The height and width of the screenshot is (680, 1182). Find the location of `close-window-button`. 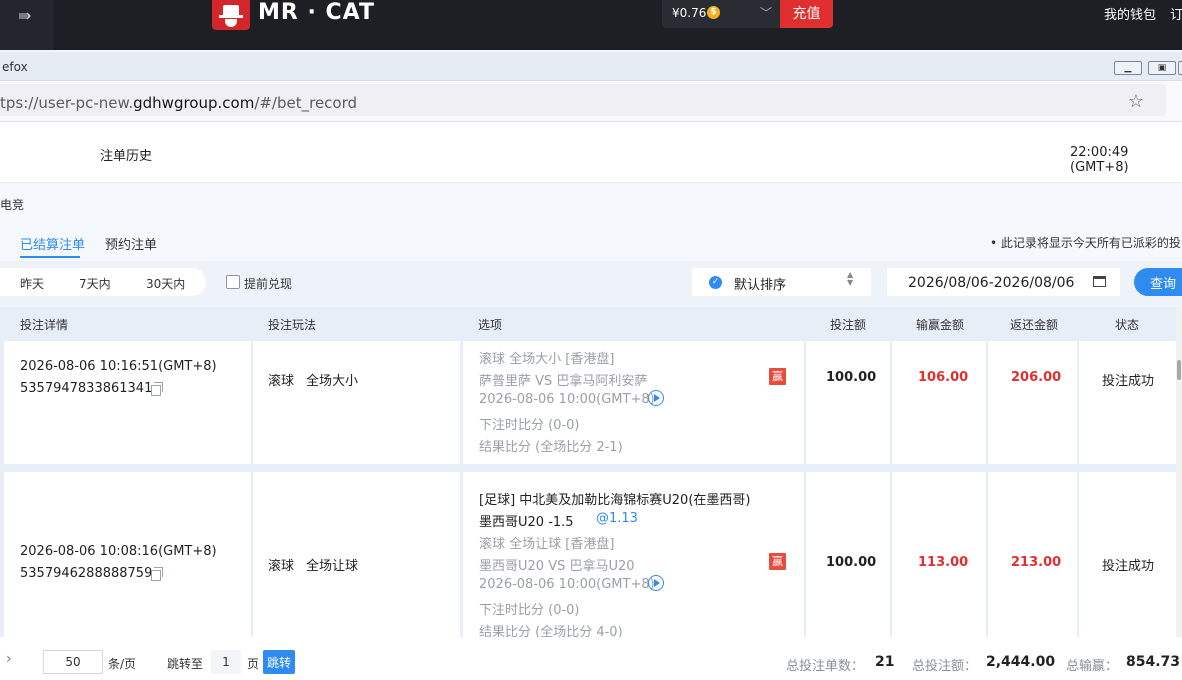

close-window-button is located at coordinates (1180, 68).